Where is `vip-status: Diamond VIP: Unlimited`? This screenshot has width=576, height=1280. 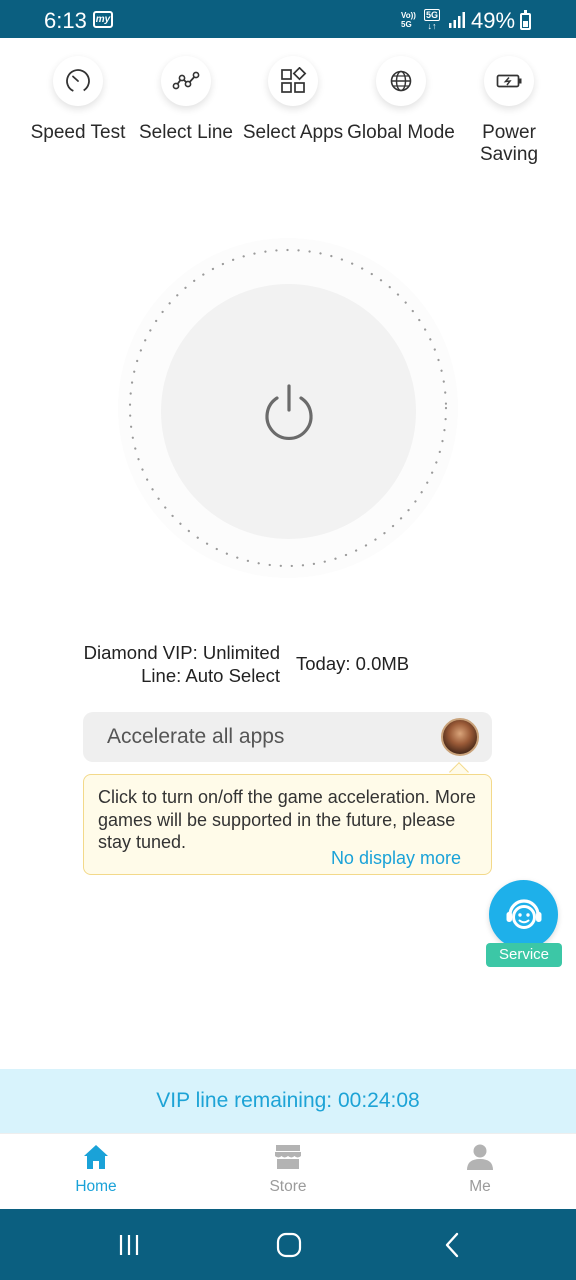 vip-status: Diamond VIP: Unlimited is located at coordinates (181, 652).